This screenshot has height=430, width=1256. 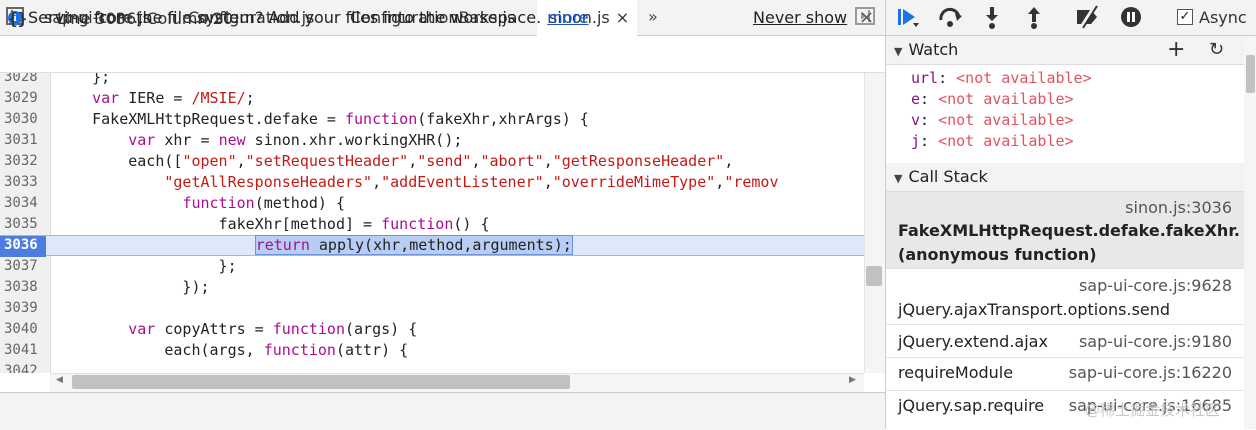 I want to click on line-number: 3039, so click(x=23, y=308).